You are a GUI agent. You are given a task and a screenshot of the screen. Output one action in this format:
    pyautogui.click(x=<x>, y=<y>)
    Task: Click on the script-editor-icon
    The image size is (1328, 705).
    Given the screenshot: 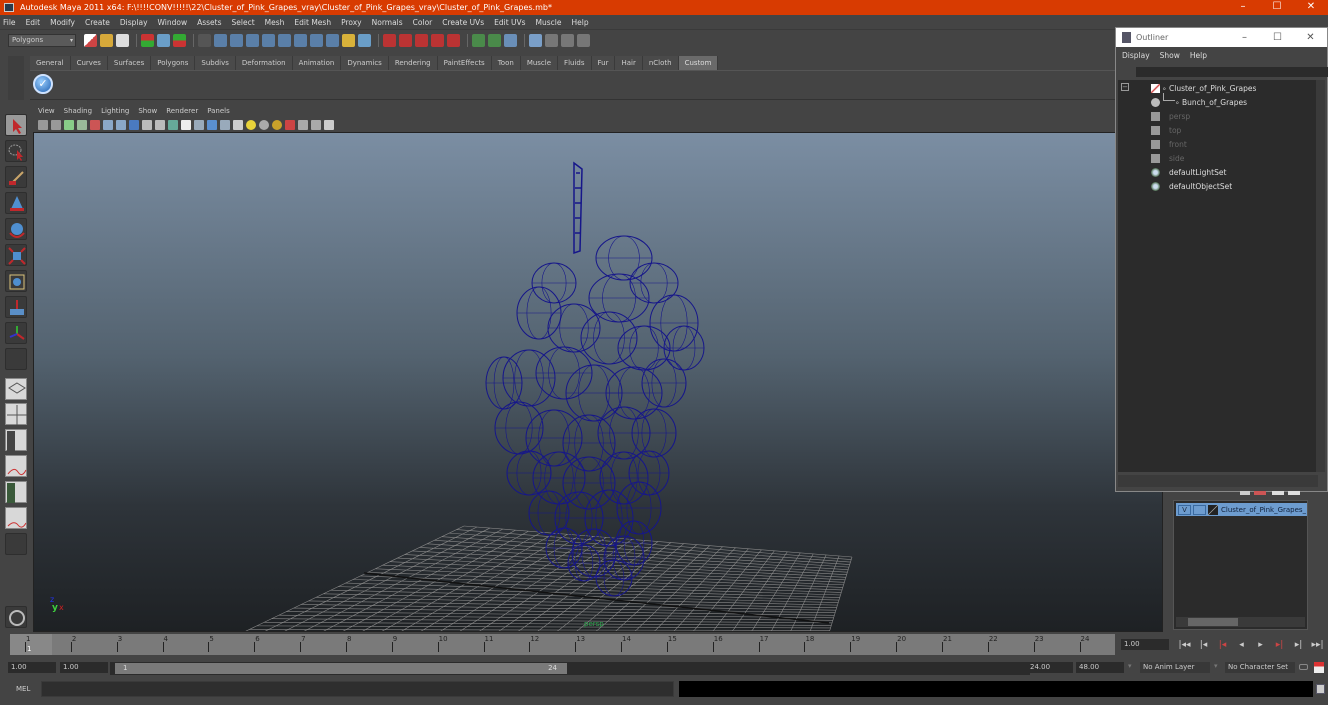 What is the action you would take?
    pyautogui.click(x=16, y=617)
    